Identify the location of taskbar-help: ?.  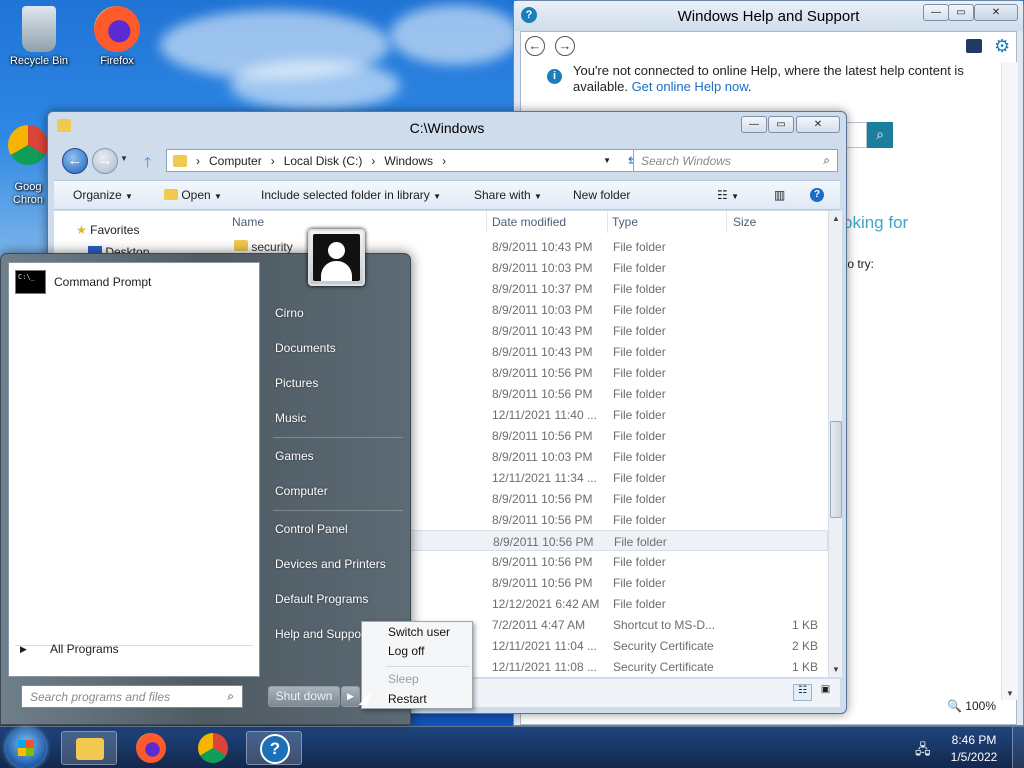
(274, 748).